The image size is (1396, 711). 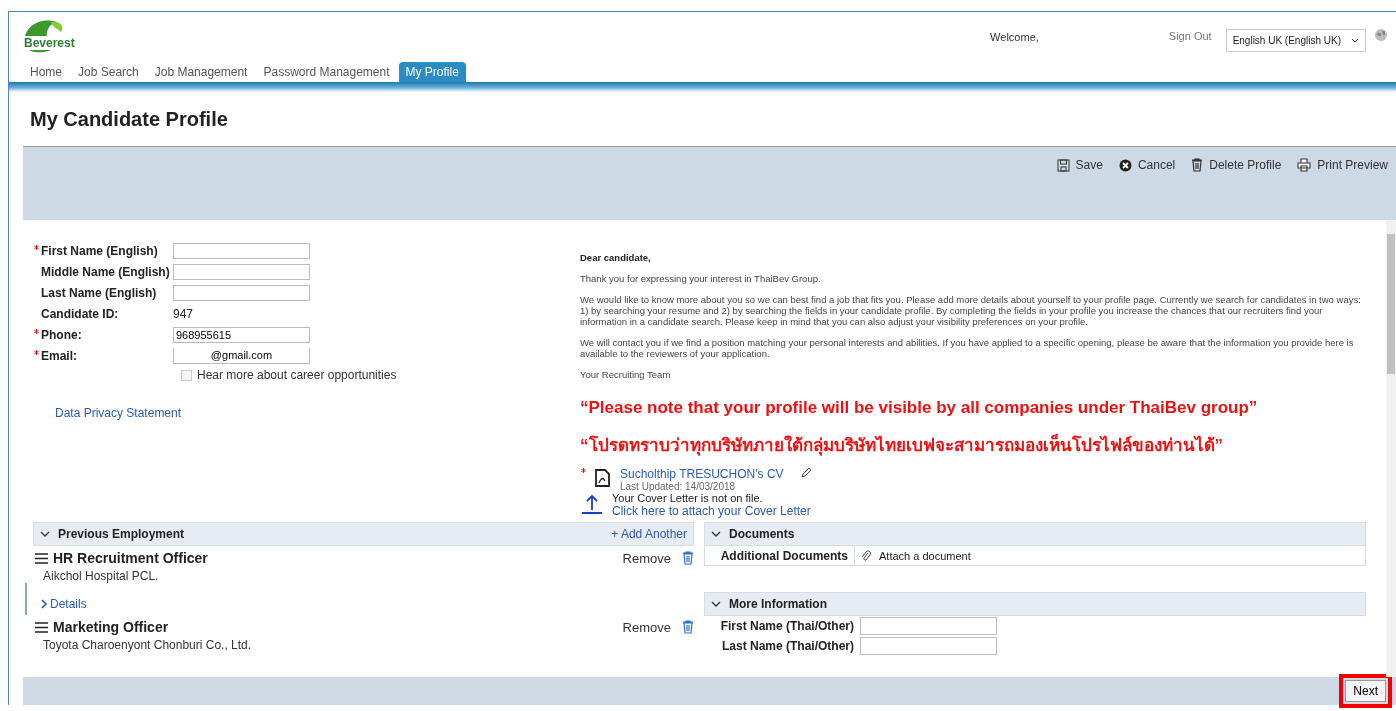 What do you see at coordinates (649, 534) in the screenshot?
I see `add-another-link: + Add Another` at bounding box center [649, 534].